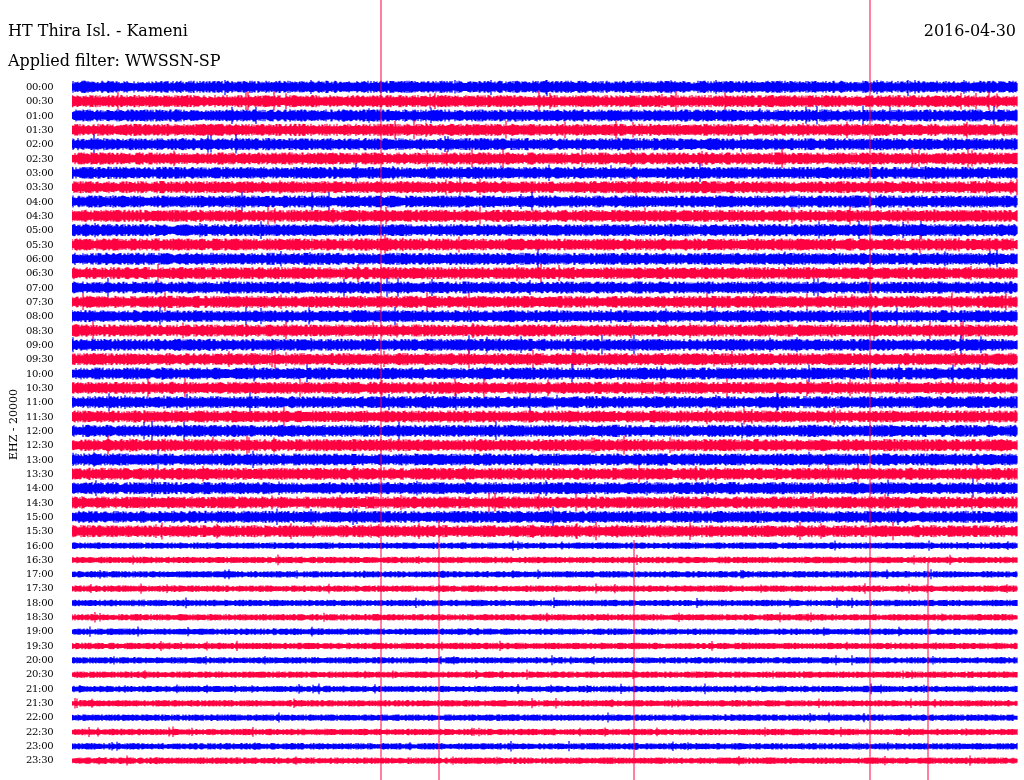  I want to click on date-label: 2016-04-30, so click(969, 31).